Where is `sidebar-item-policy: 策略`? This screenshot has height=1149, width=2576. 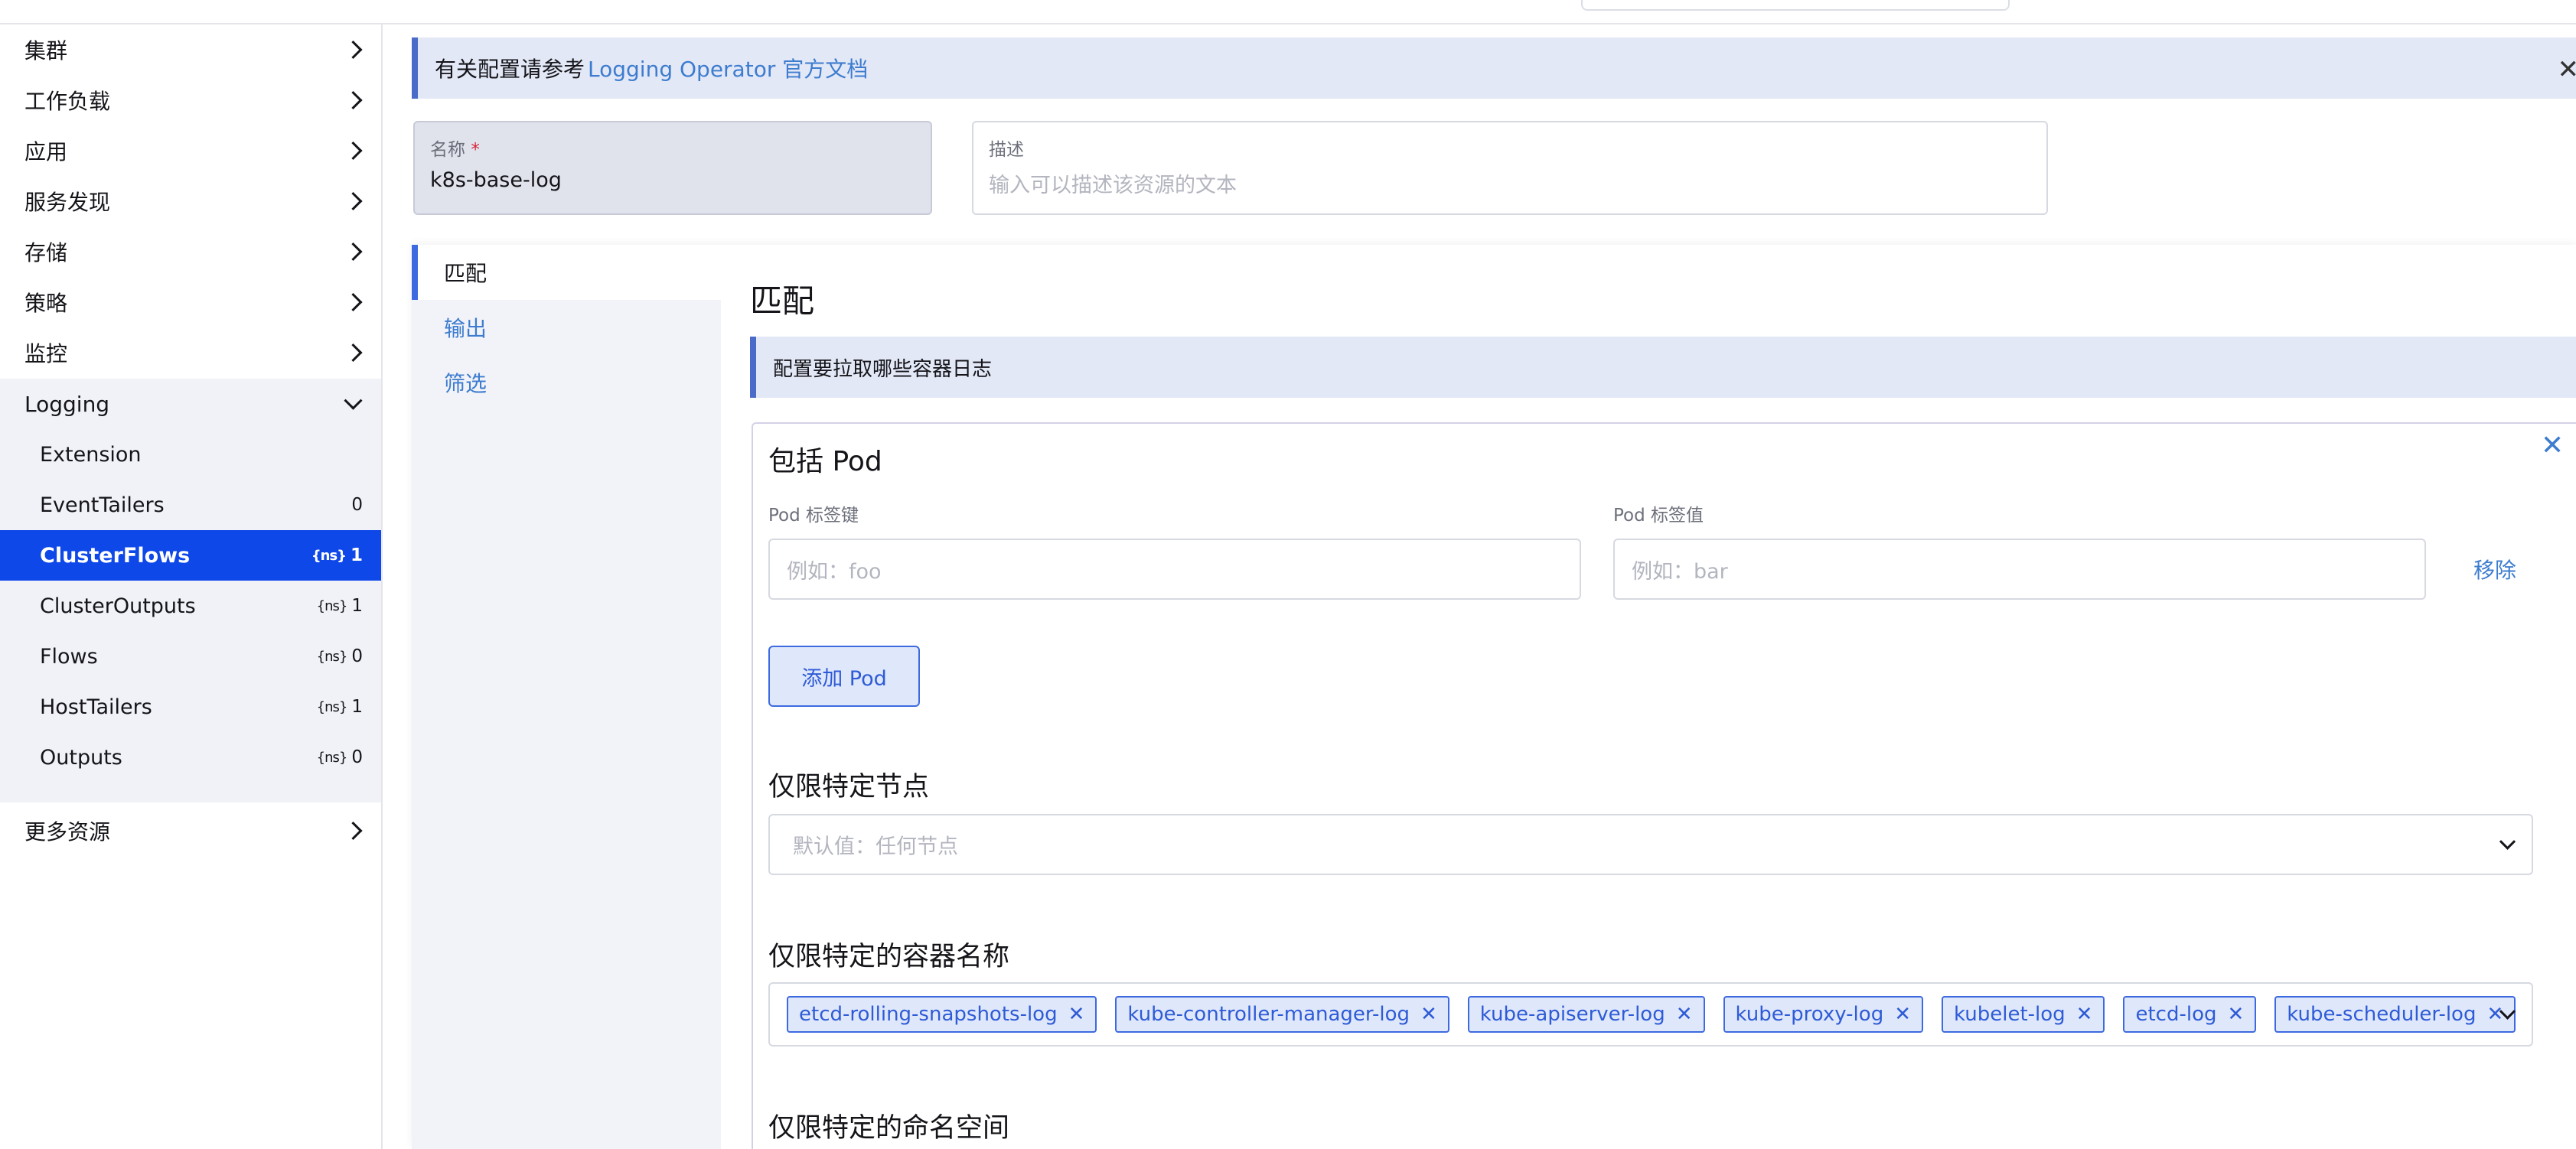 sidebar-item-policy: 策略 is located at coordinates (190, 302).